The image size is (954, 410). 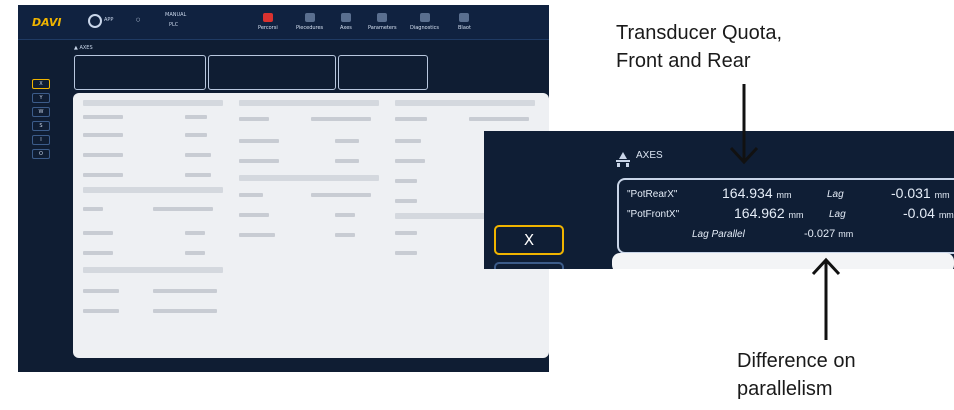 I want to click on next-axis-button, so click(x=529, y=265).